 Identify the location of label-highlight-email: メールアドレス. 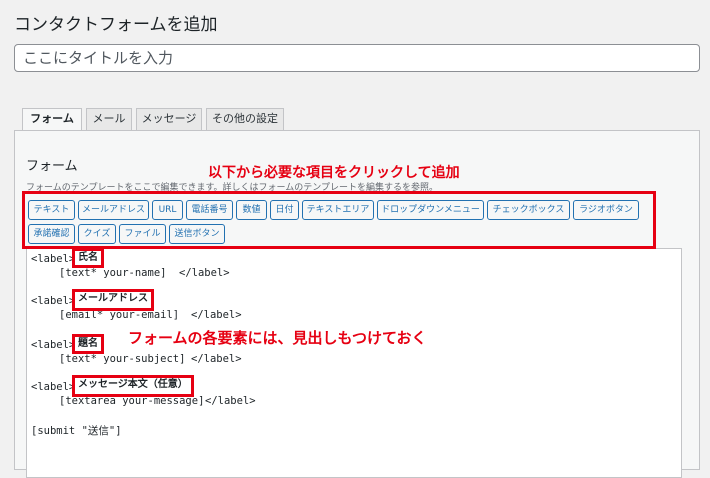
(113, 300).